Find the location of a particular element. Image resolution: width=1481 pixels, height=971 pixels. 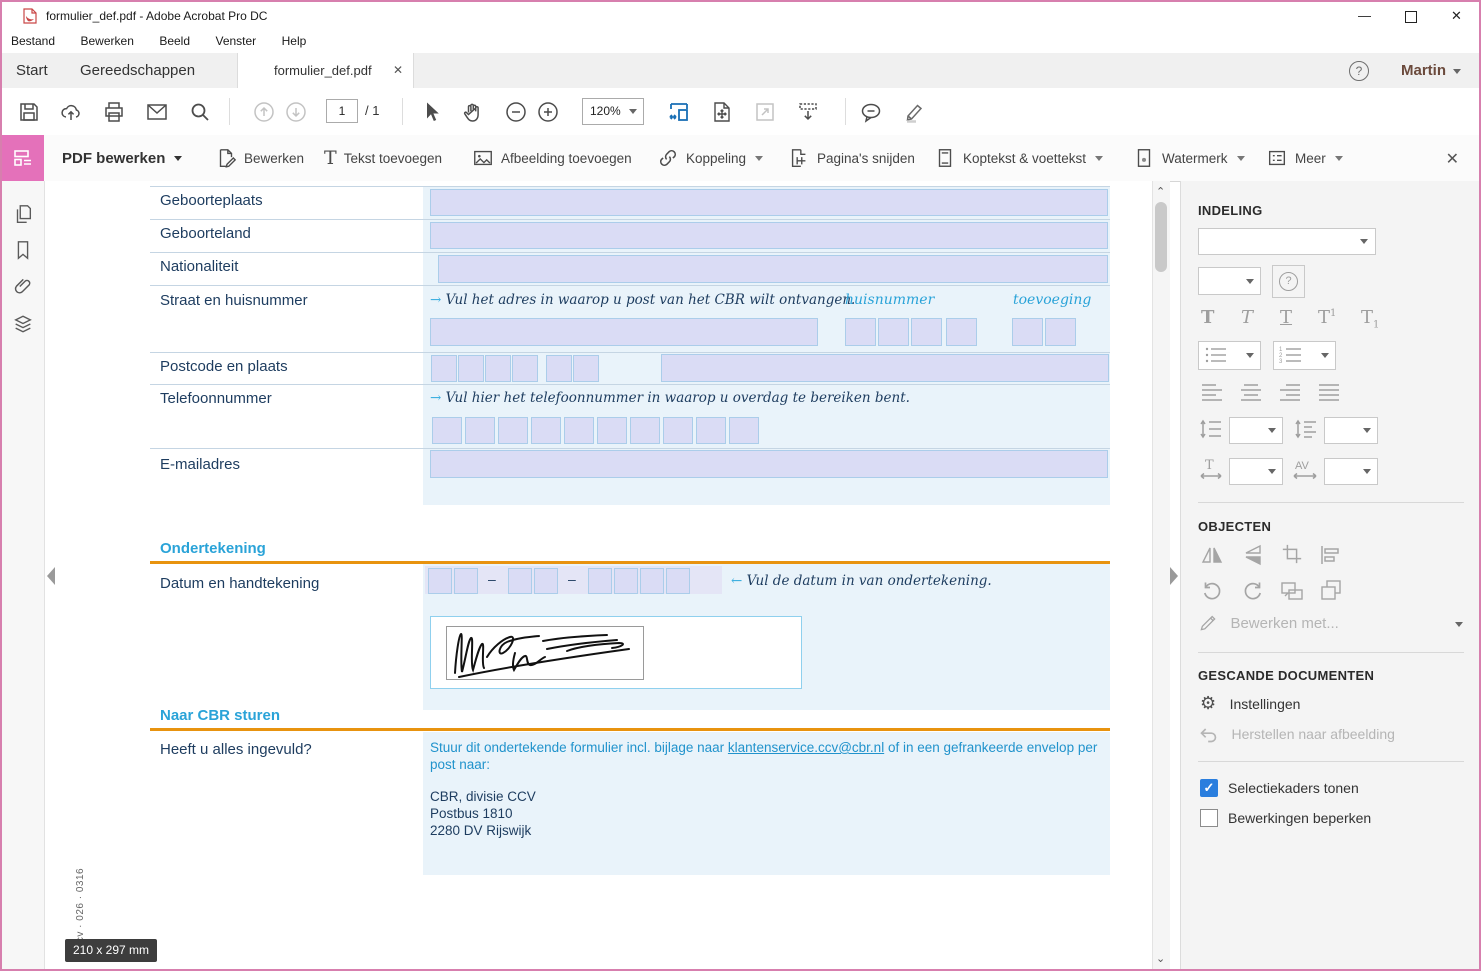

bewerken-button: Bewerken is located at coordinates (259, 158).